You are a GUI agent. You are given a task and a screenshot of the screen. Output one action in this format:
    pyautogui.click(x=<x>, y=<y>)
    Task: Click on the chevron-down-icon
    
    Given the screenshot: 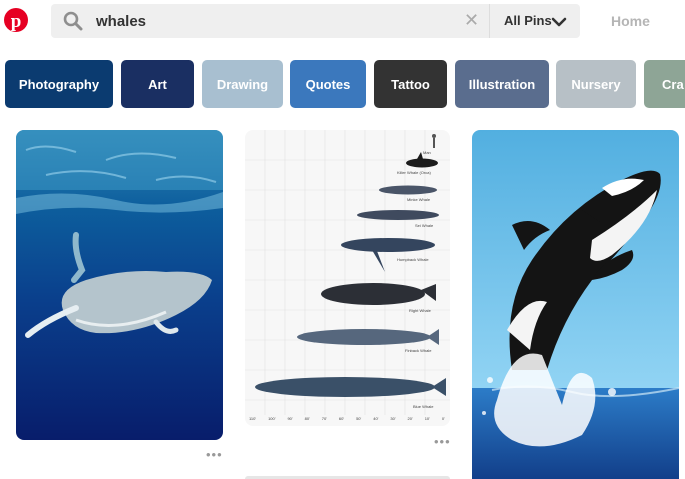 What is the action you would take?
    pyautogui.click(x=559, y=24)
    